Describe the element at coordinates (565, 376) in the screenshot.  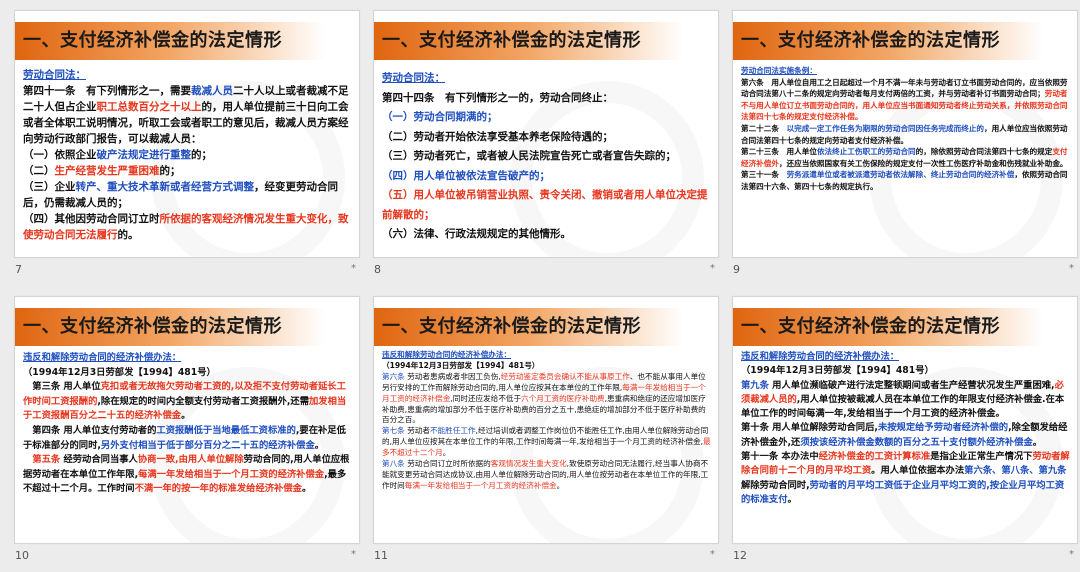
I see `text-run: 经劳动鉴定委员会确认不能从事原工作` at that location.